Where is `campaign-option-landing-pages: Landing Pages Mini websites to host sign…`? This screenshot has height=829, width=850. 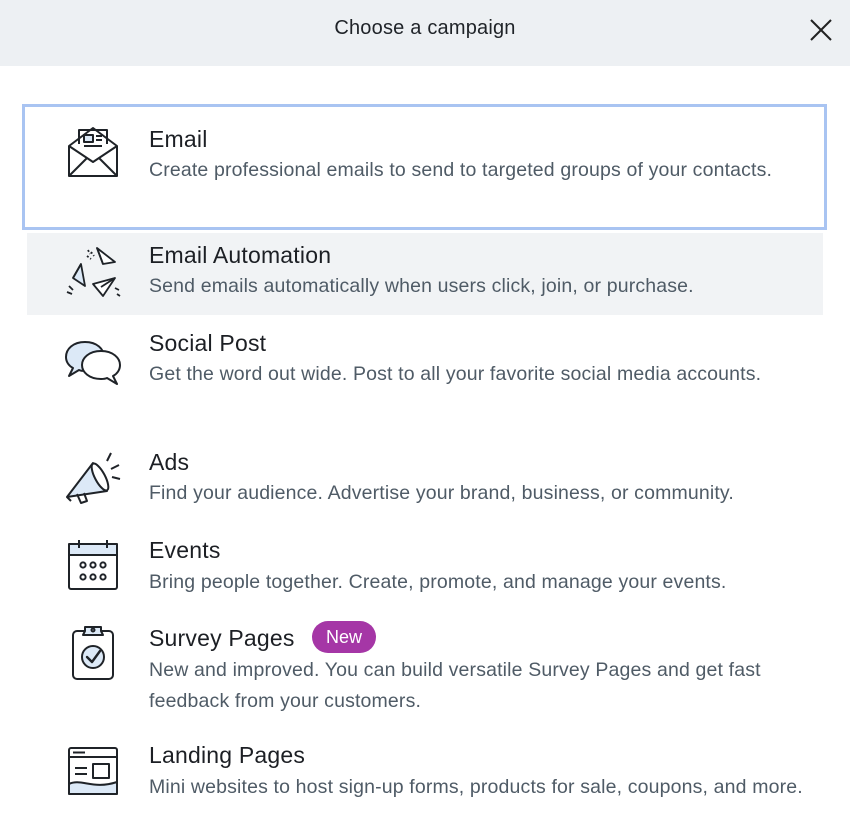 campaign-option-landing-pages: Landing Pages Mini websites to host sign… is located at coordinates (425, 783).